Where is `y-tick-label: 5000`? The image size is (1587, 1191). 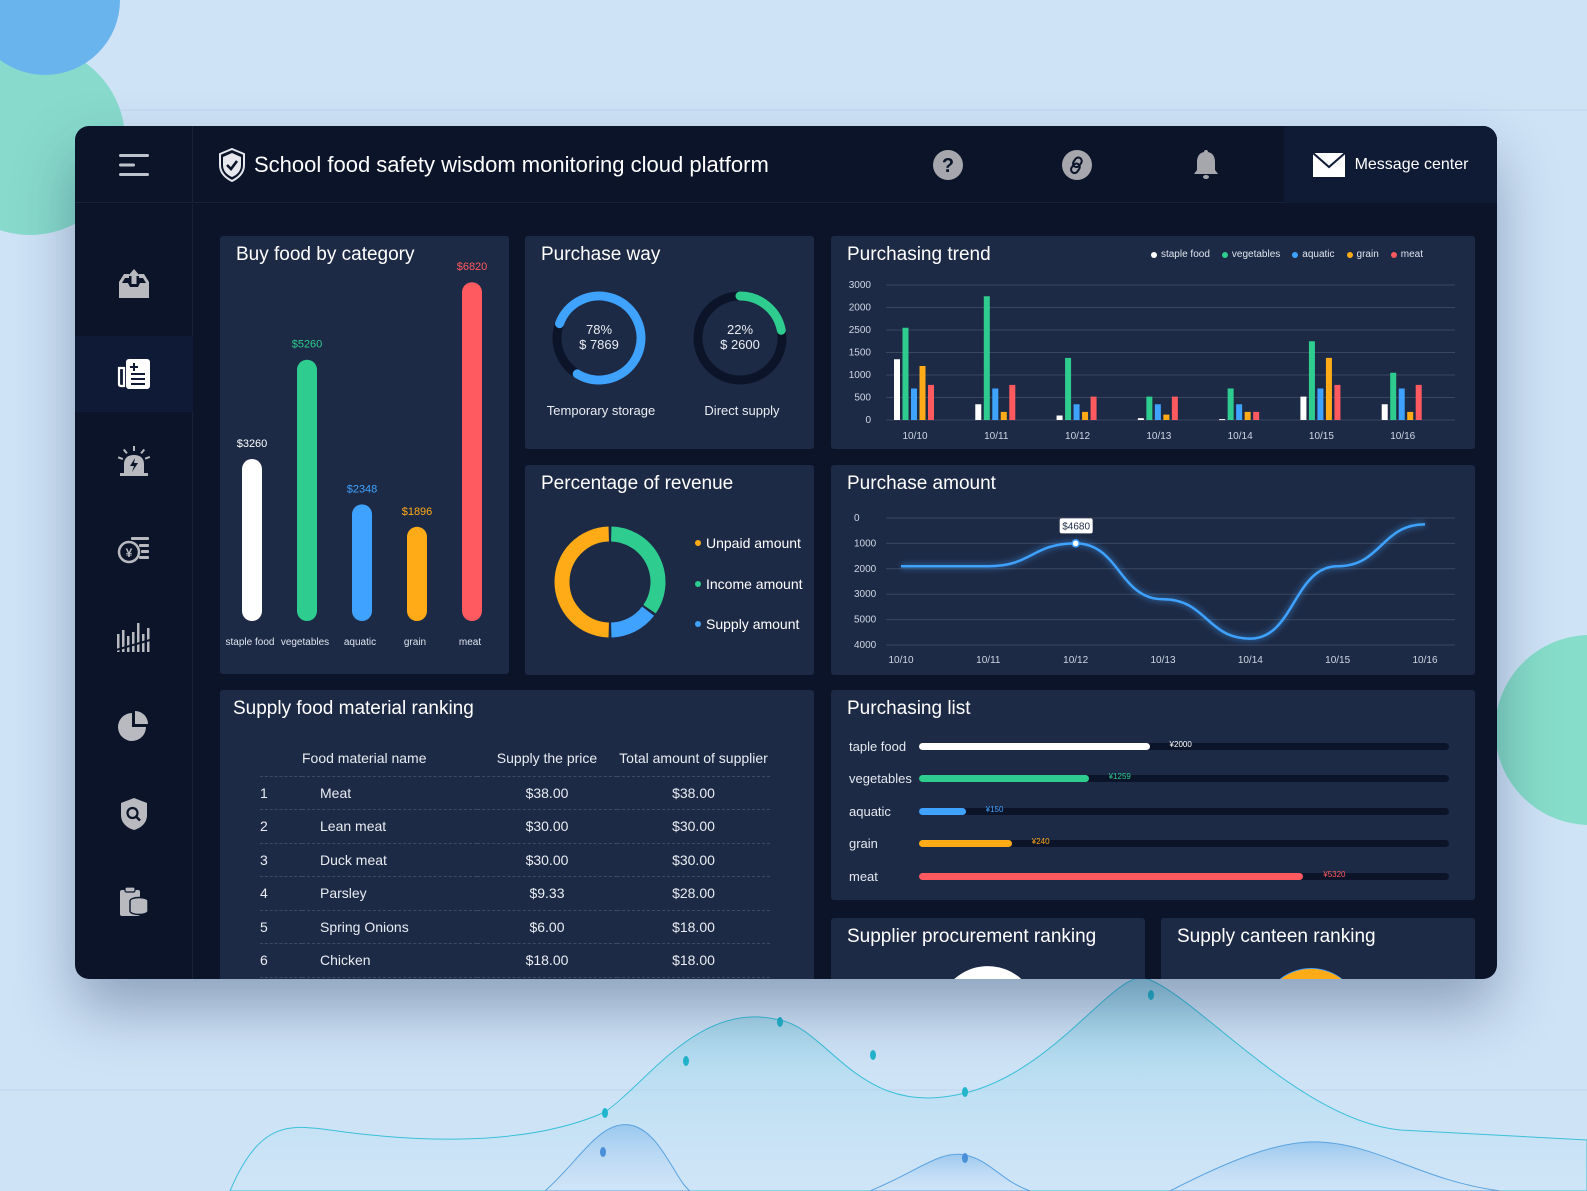
y-tick-label: 5000 is located at coordinates (865, 620).